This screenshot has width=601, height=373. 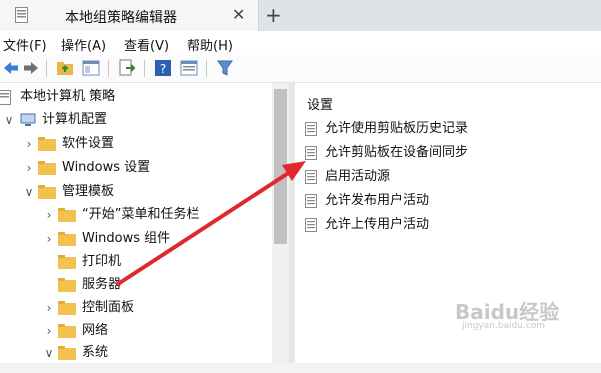 I want to click on menu-bar: 文件(F) 操作(A) 查看(V) 帮助(H), so click(x=300, y=43).